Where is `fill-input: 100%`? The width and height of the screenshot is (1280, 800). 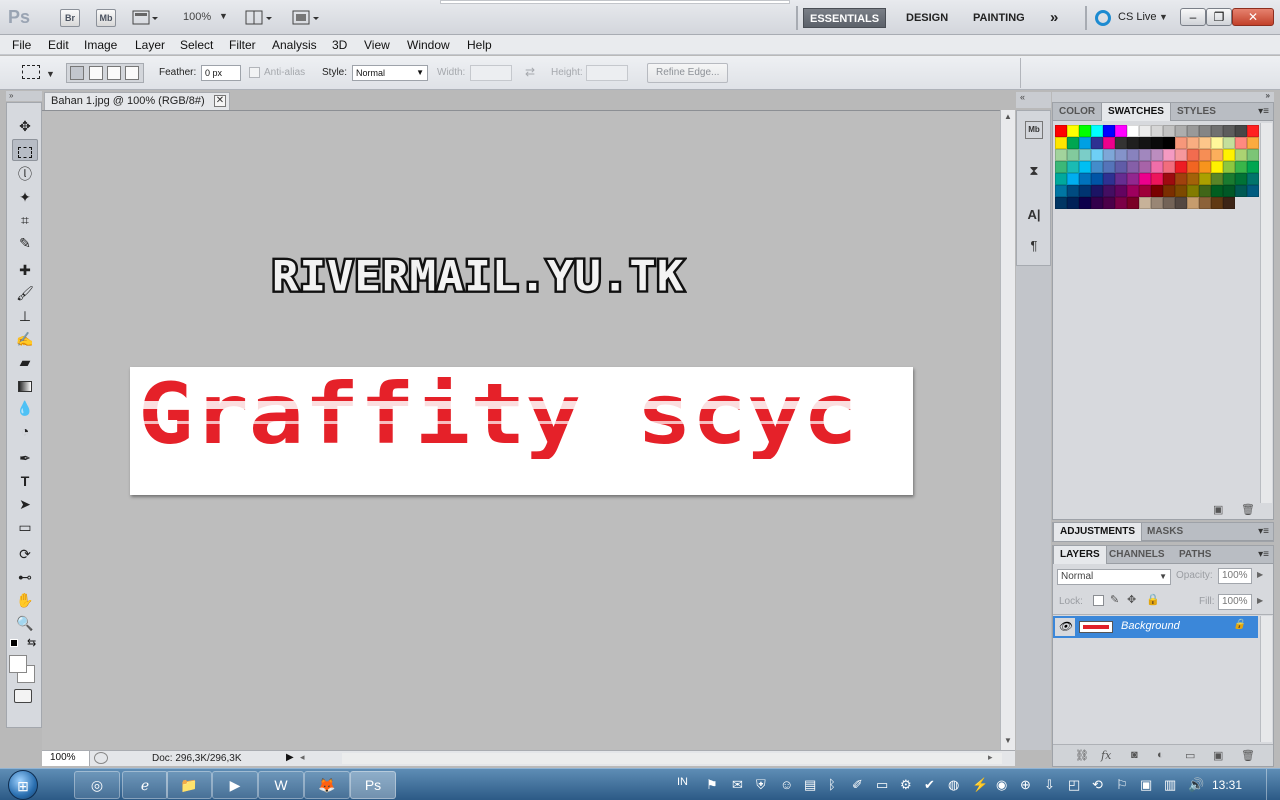 fill-input: 100% is located at coordinates (1235, 602).